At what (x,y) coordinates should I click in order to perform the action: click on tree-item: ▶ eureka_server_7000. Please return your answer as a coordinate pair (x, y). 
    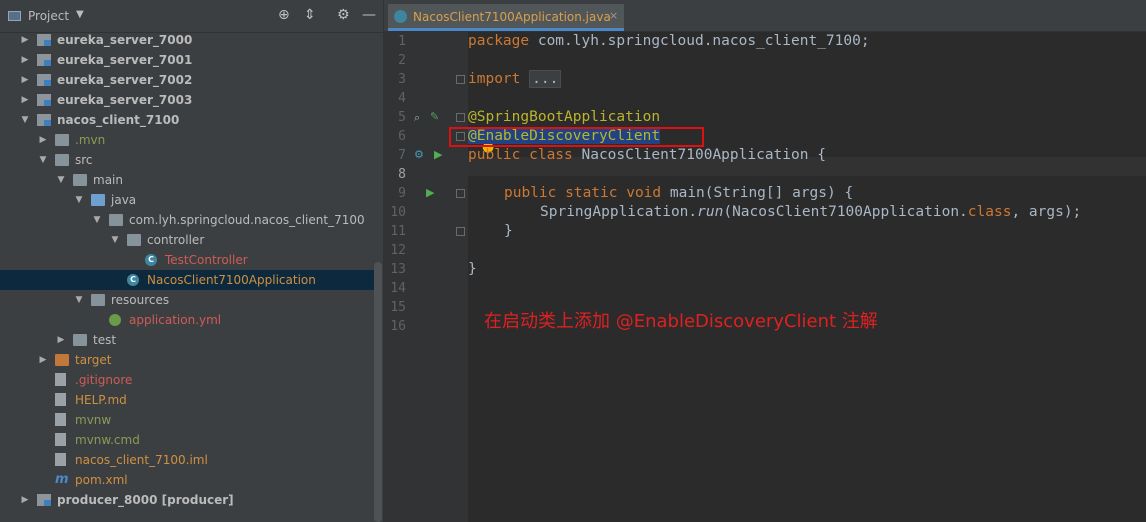
    Looking at the image, I should click on (187, 40).